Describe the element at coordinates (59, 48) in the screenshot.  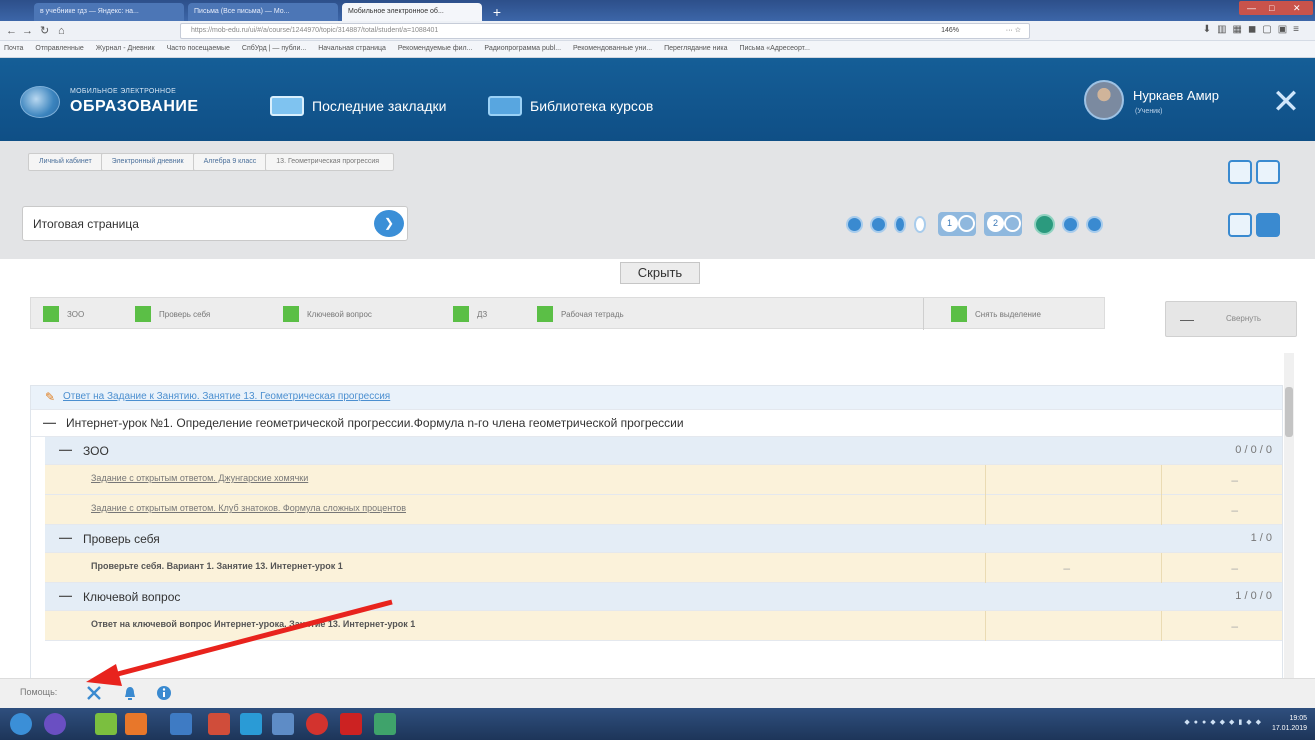
I see `bookmark-item: Отправленные` at that location.